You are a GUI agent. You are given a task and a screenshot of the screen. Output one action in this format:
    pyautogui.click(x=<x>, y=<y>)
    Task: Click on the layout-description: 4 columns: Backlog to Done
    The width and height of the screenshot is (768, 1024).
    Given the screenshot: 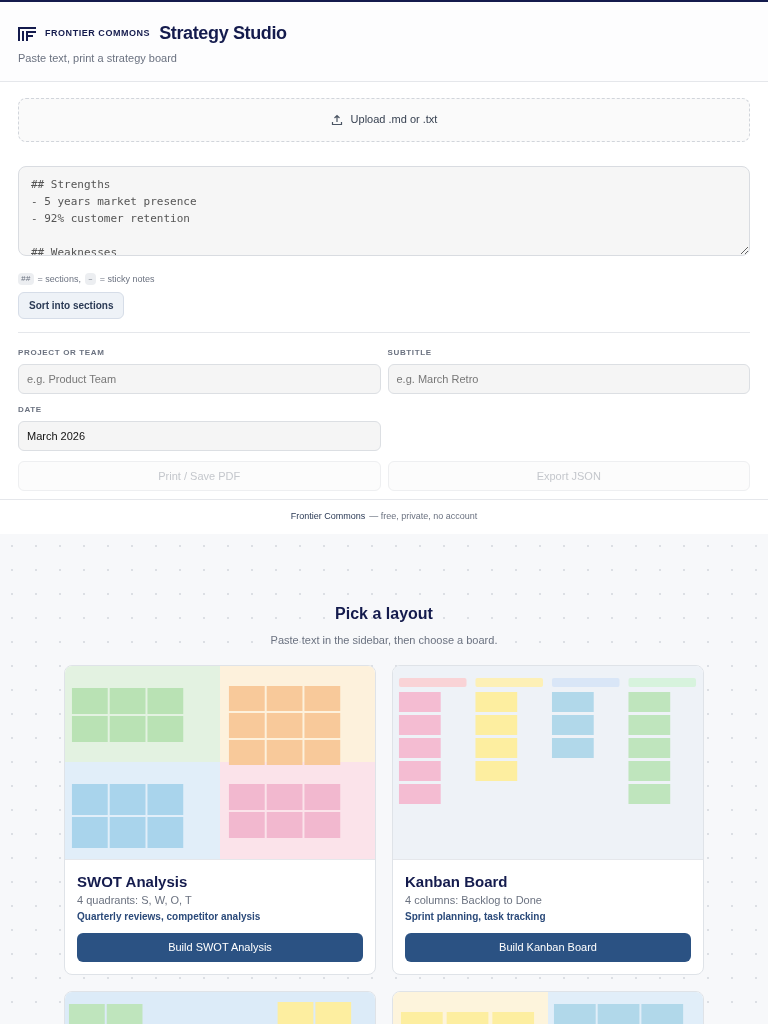 What is the action you would take?
    pyautogui.click(x=474, y=900)
    